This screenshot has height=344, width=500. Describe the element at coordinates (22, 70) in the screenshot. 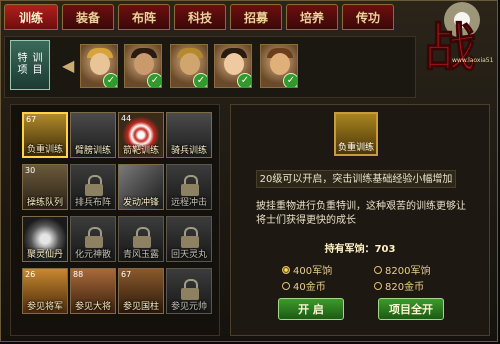

I see `special-char: 项` at that location.